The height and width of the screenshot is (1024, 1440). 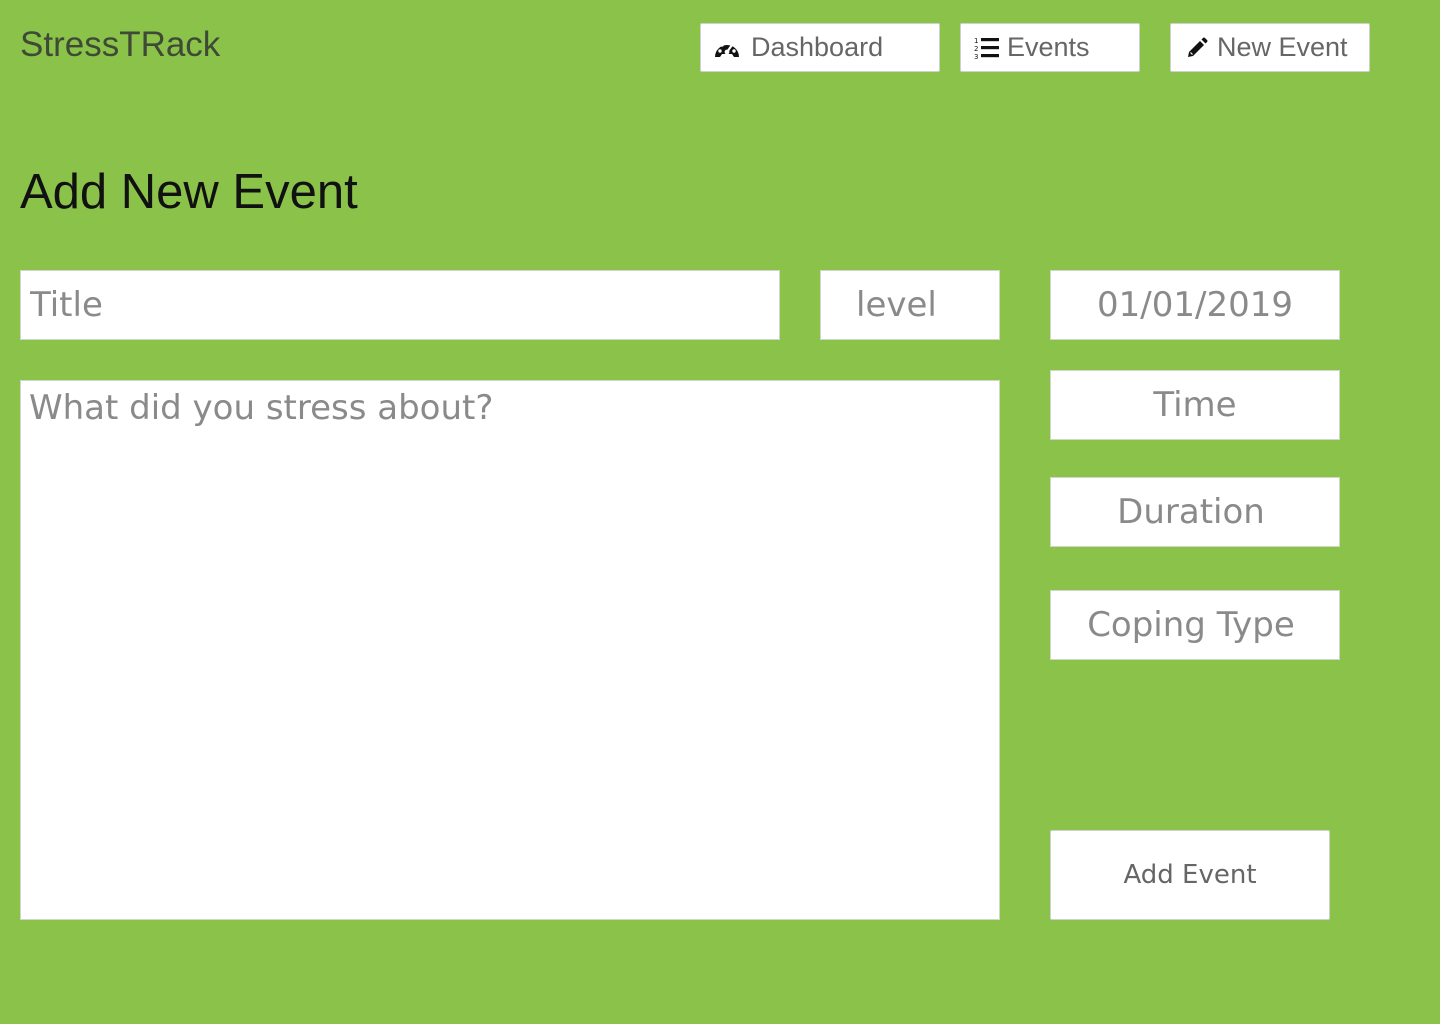 What do you see at coordinates (1195, 625) in the screenshot?
I see `coping-type-input` at bounding box center [1195, 625].